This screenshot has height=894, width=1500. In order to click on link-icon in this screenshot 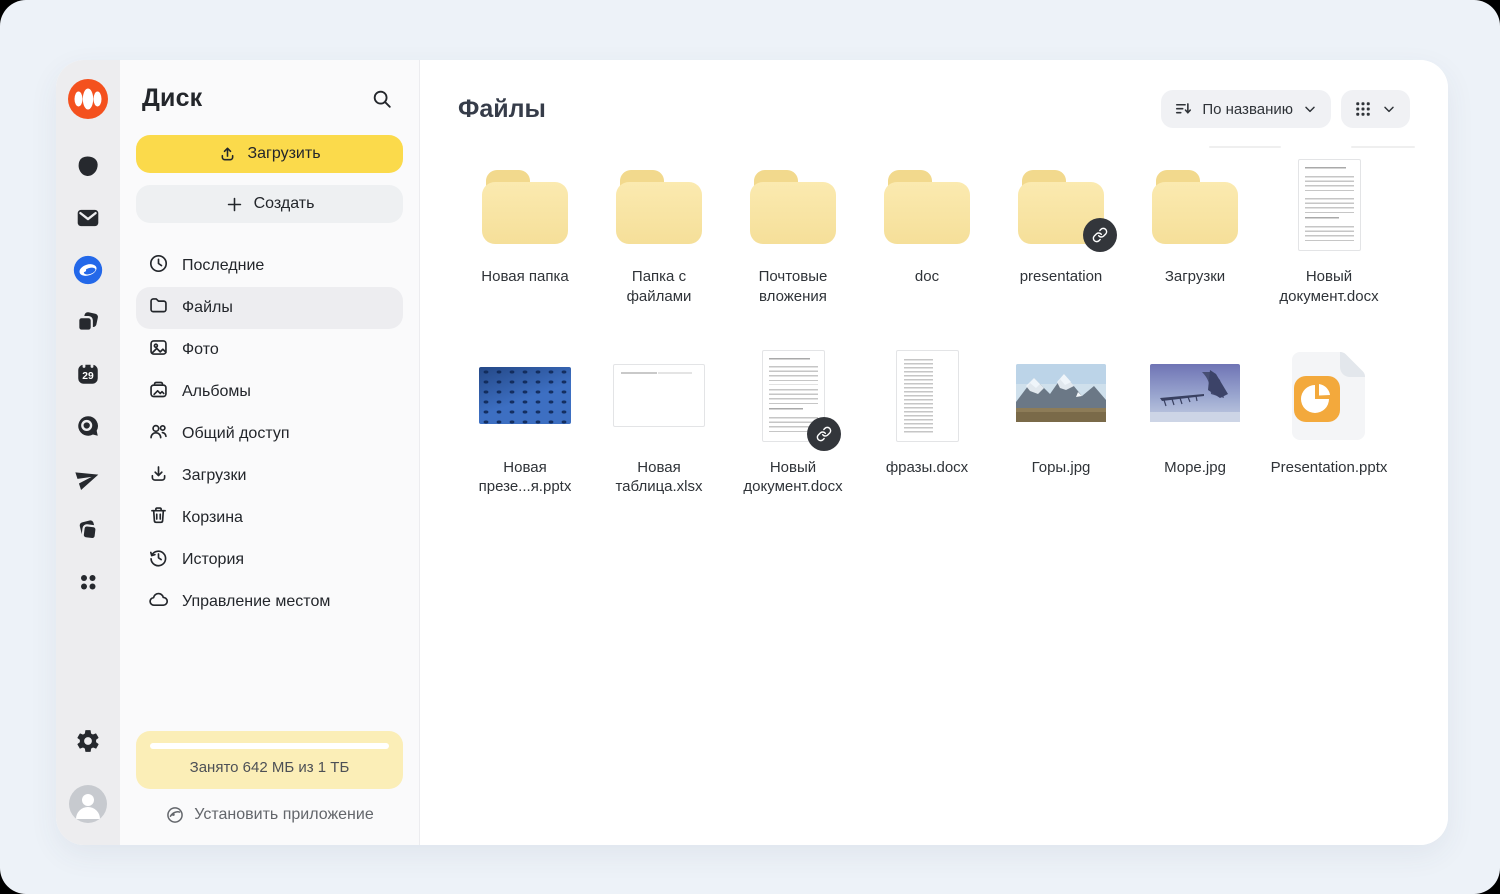, I will do `click(1100, 235)`.